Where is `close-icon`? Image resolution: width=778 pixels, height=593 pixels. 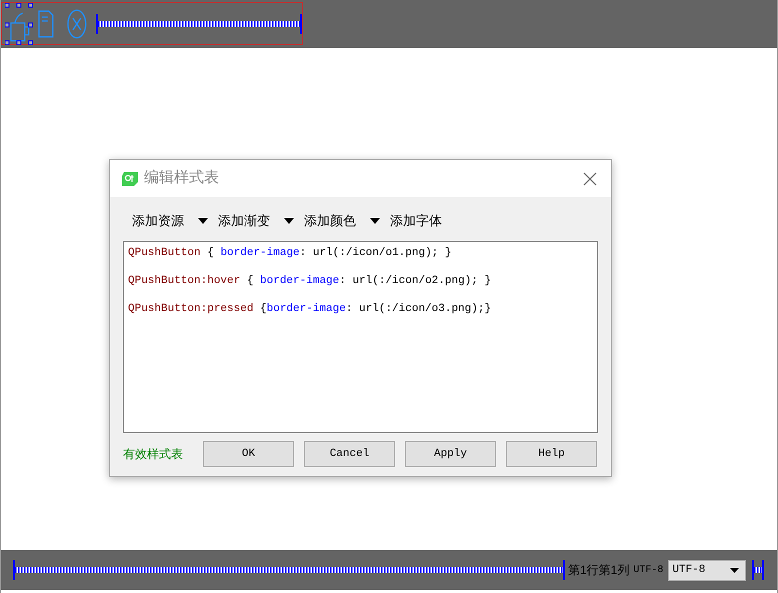
close-icon is located at coordinates (590, 179).